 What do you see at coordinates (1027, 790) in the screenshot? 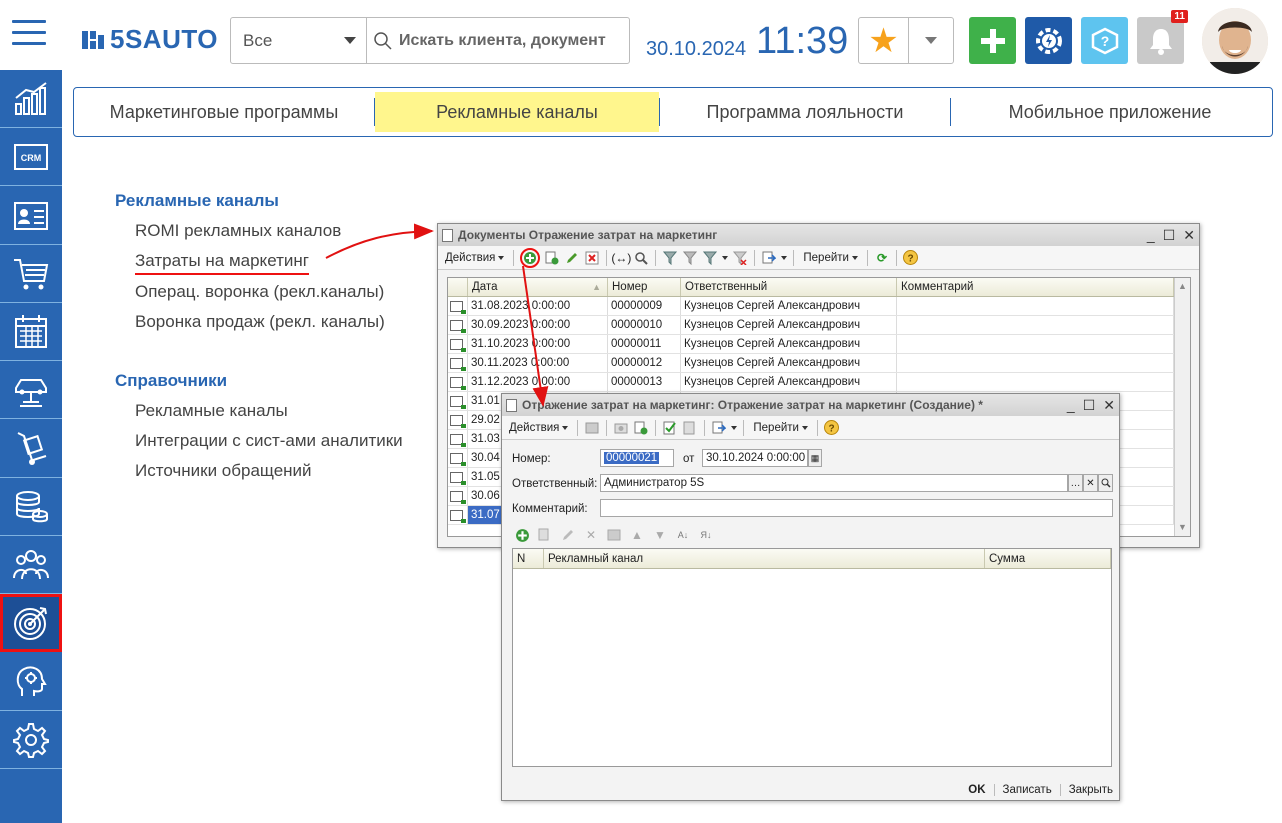
I see `save-button: Записать` at bounding box center [1027, 790].